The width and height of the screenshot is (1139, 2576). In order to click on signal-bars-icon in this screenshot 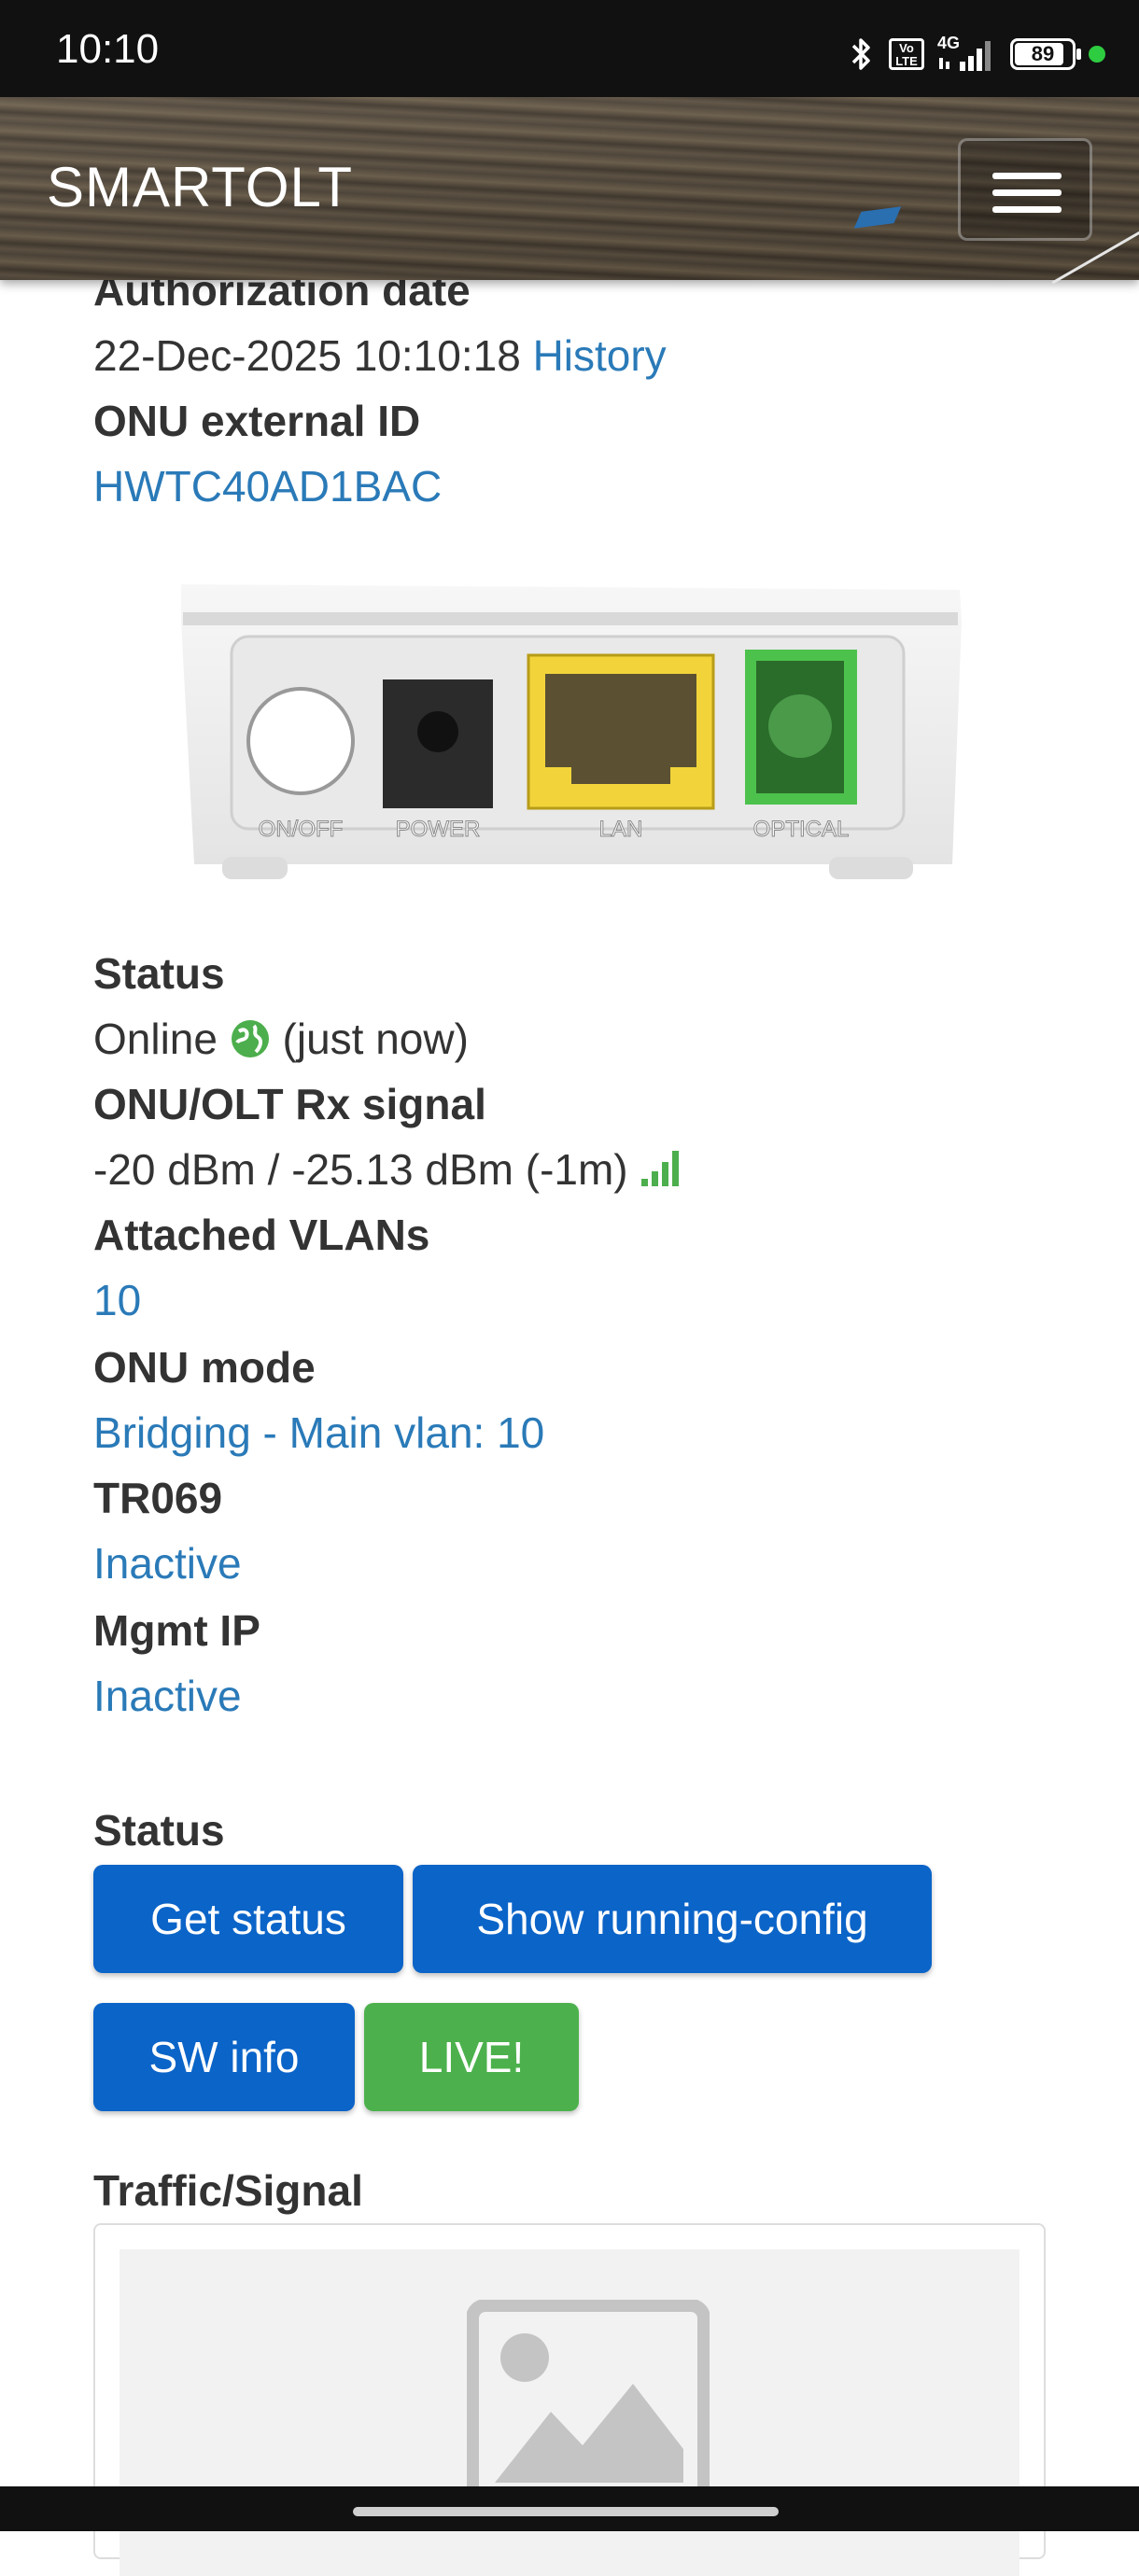, I will do `click(660, 1168)`.